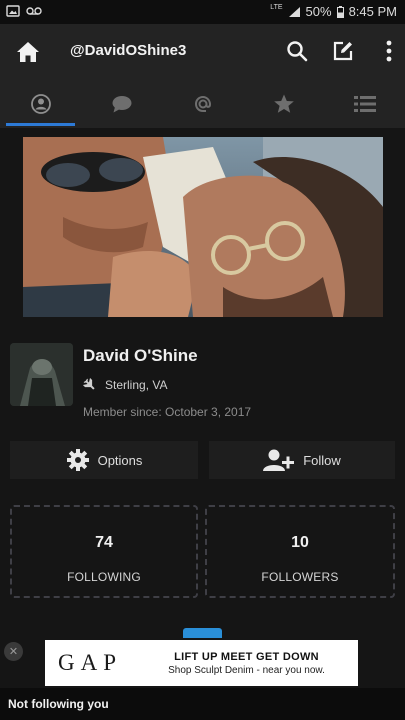 The width and height of the screenshot is (405, 720). Describe the element at coordinates (120, 460) in the screenshot. I see `options-label: Options` at that location.